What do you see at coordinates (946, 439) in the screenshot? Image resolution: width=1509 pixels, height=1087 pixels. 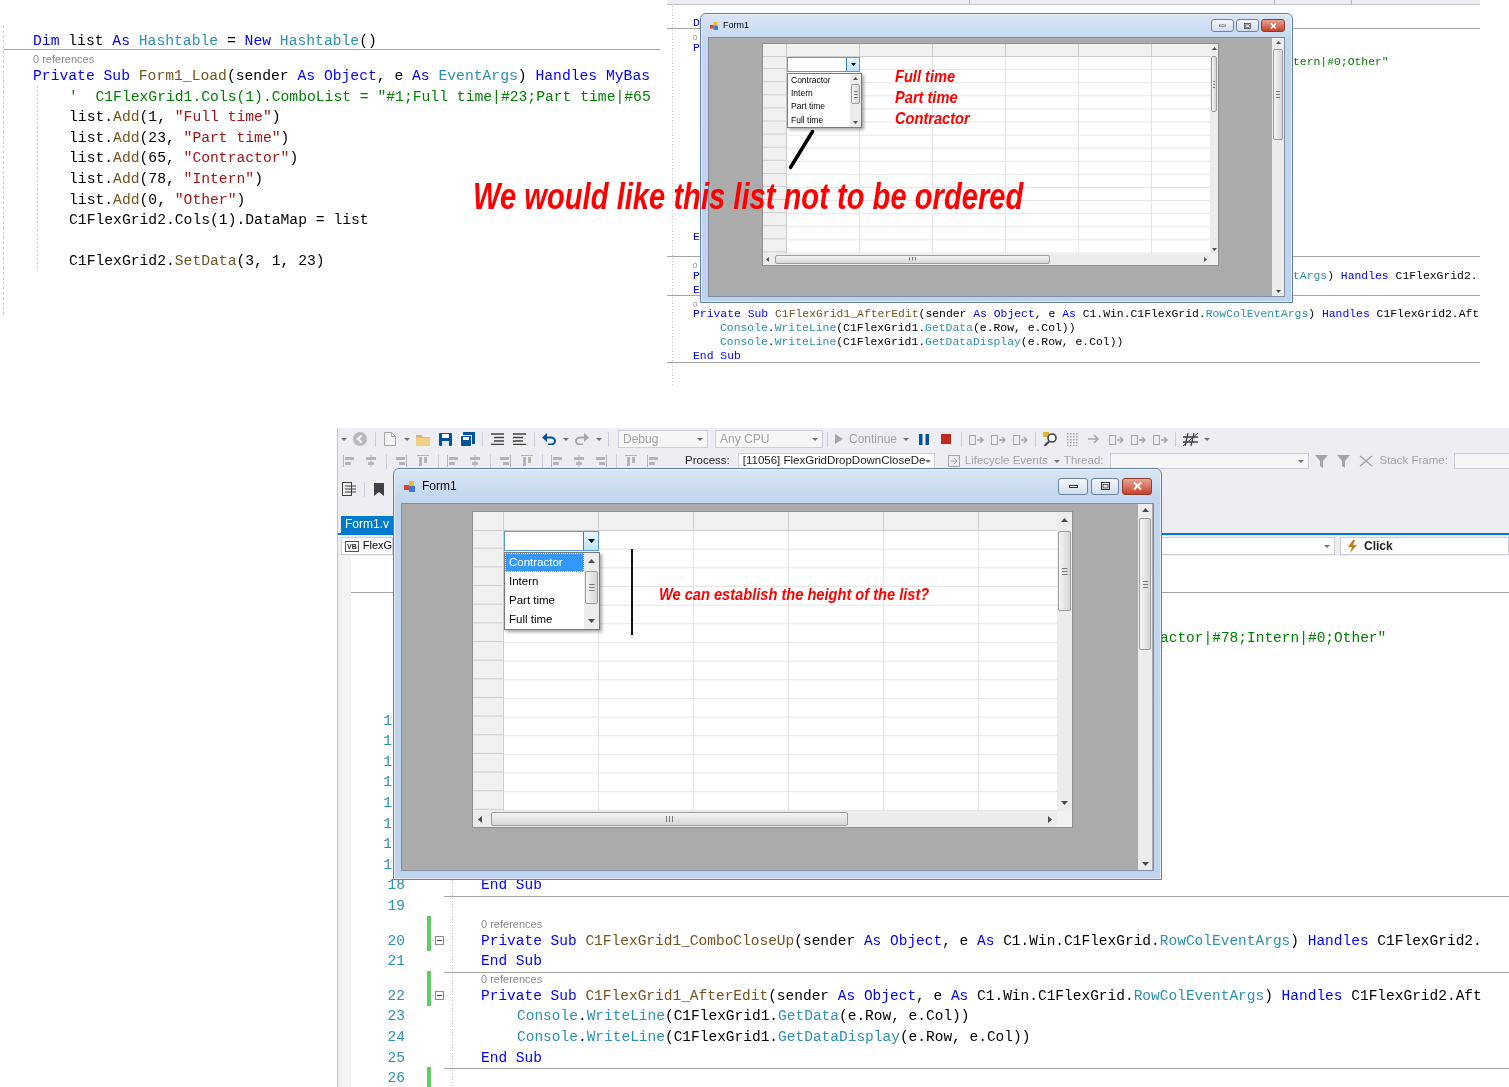 I see `stop-icon` at bounding box center [946, 439].